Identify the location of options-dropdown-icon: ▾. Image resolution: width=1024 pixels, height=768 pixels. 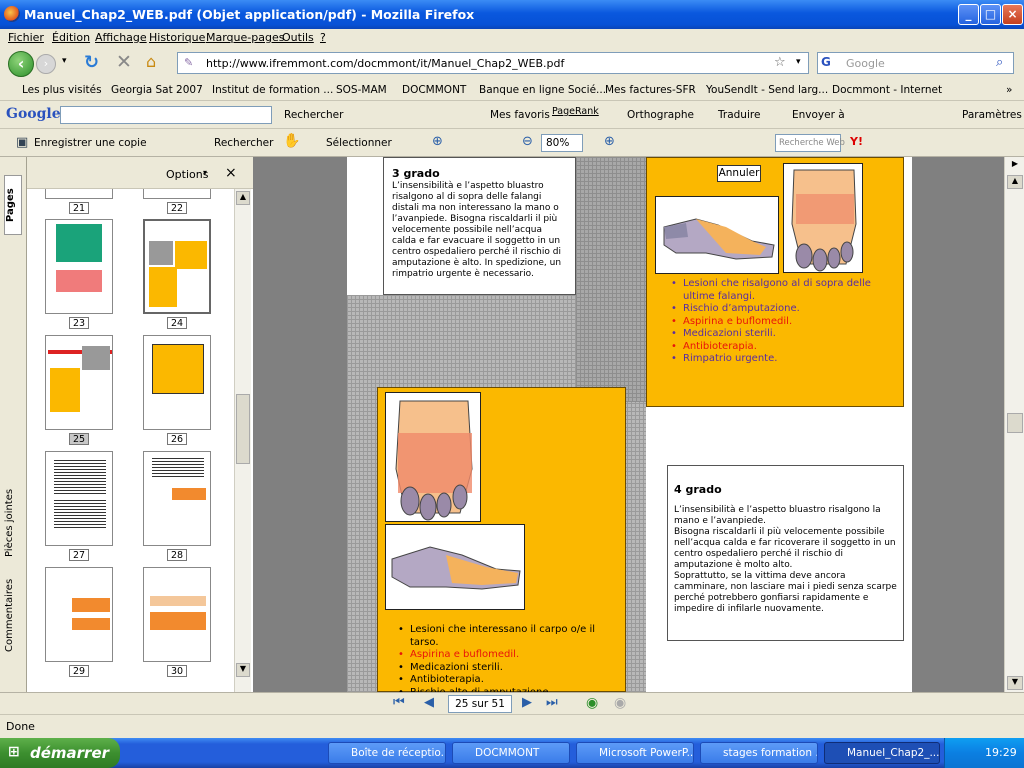
(205, 172).